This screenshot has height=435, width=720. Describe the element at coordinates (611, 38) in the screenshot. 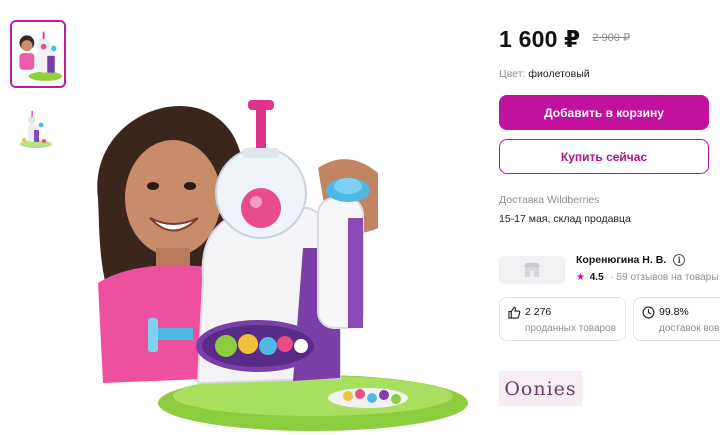

I see `old-price: 2 900 ₽` at that location.